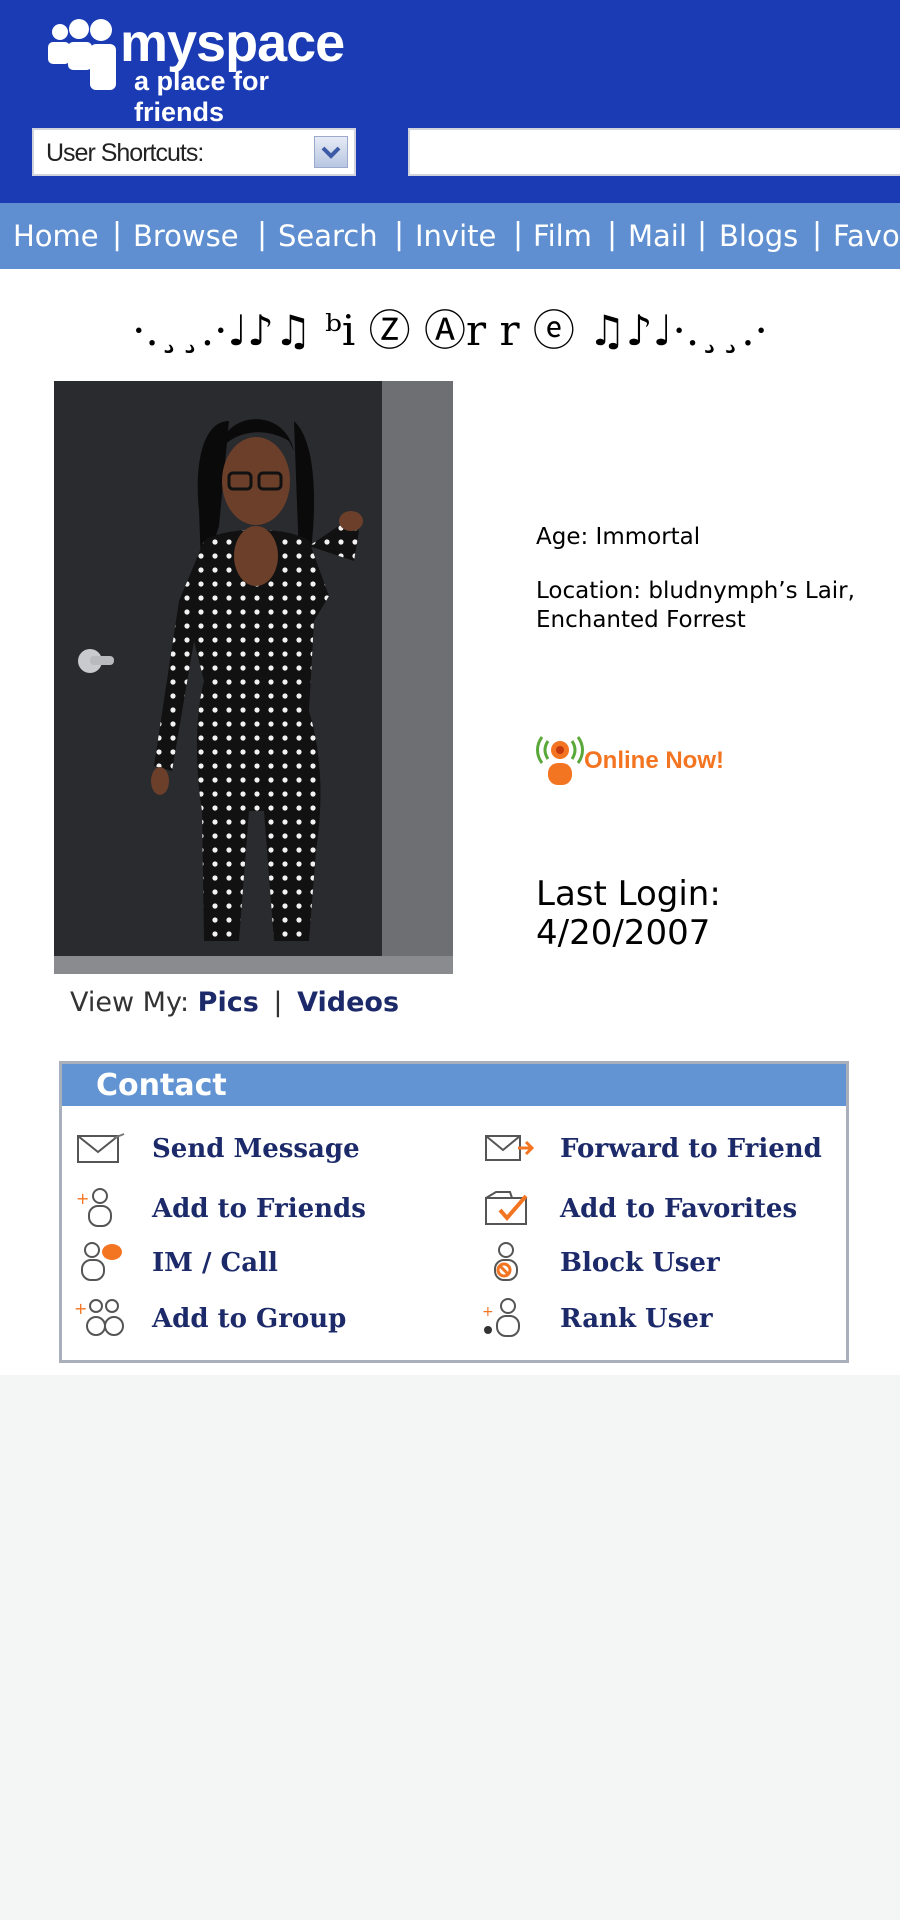  Describe the element at coordinates (215, 1263) in the screenshot. I see `im-call-label: IM / Call` at that location.